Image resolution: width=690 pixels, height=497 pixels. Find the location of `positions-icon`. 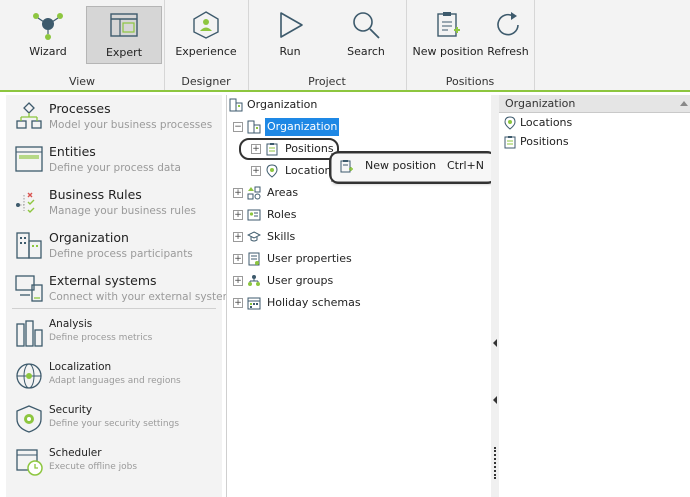

positions-icon is located at coordinates (510, 142).